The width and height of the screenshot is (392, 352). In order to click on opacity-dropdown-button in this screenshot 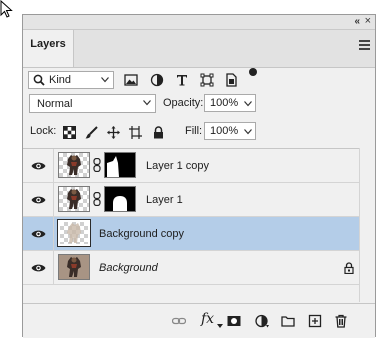, I will do `click(248, 103)`.